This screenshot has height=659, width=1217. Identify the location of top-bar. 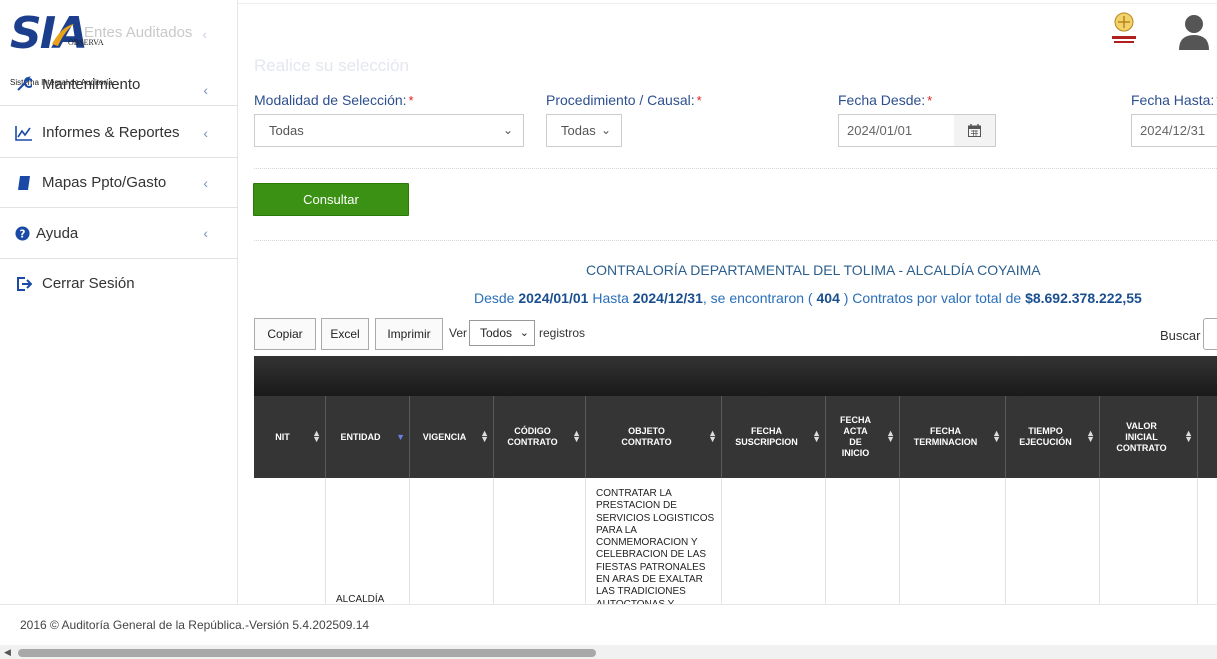
(727, 2).